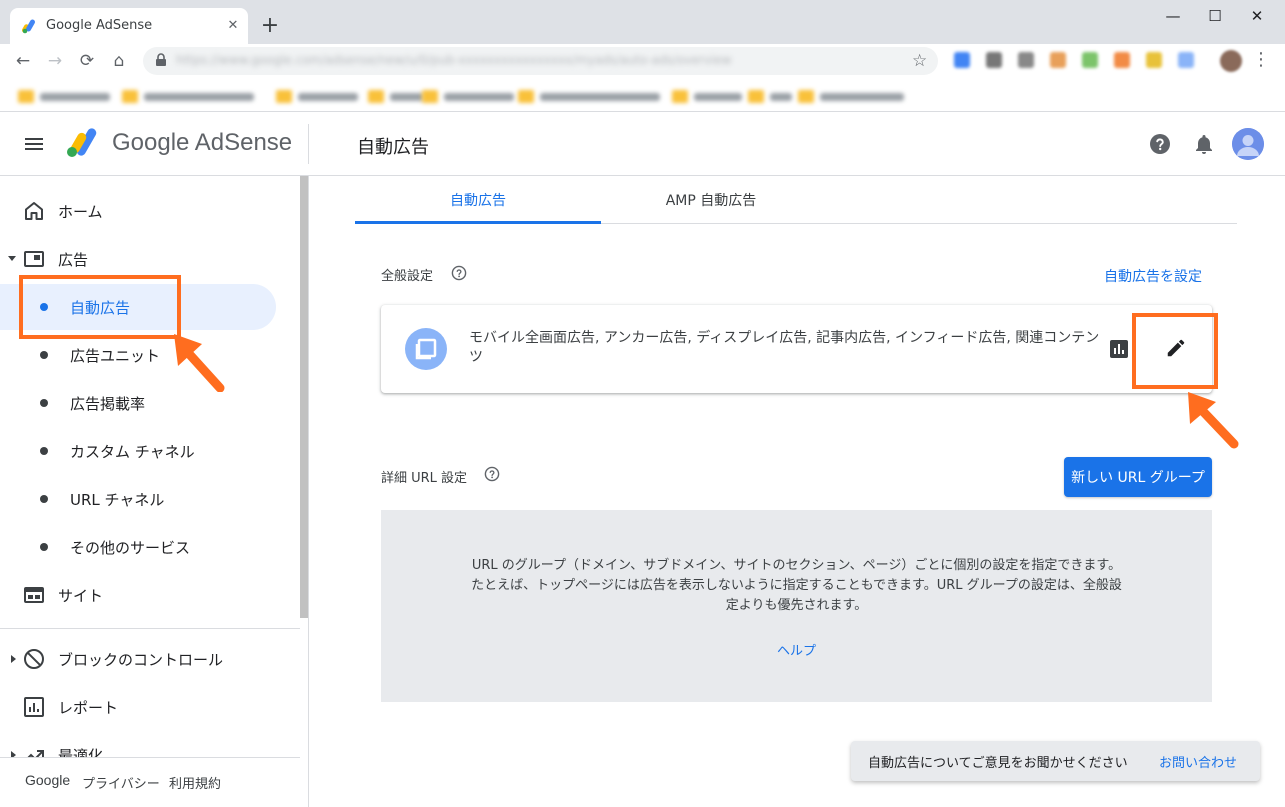 The image size is (1285, 807). Describe the element at coordinates (34, 707) in the screenshot. I see `report-icon` at that location.